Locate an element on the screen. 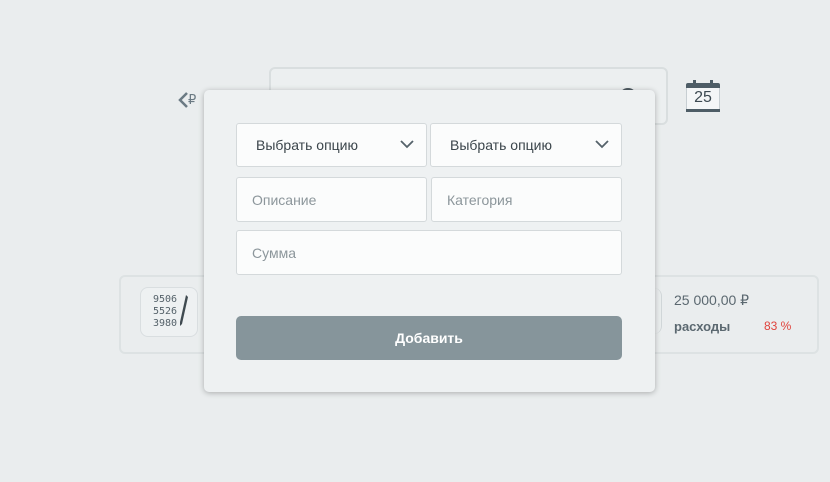 This screenshot has width=830, height=482. sum-placeholder: Сумма is located at coordinates (274, 252).